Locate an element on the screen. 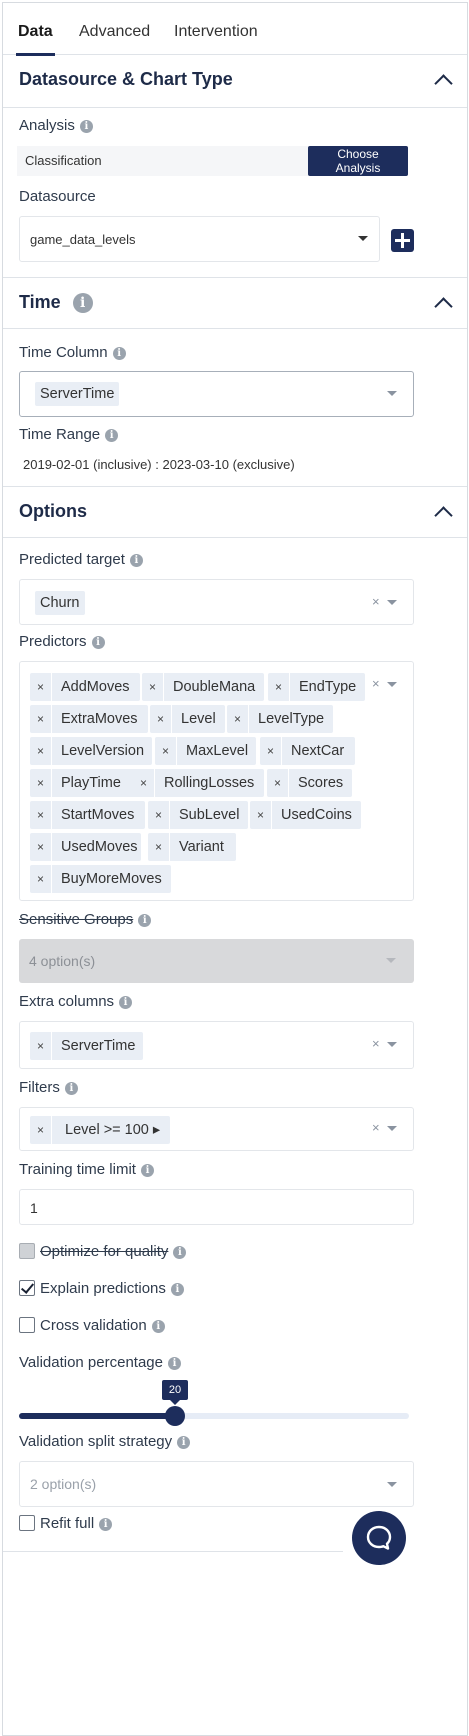 The width and height of the screenshot is (469, 1736). optimize-quality-checkbox is located at coordinates (27, 1251).